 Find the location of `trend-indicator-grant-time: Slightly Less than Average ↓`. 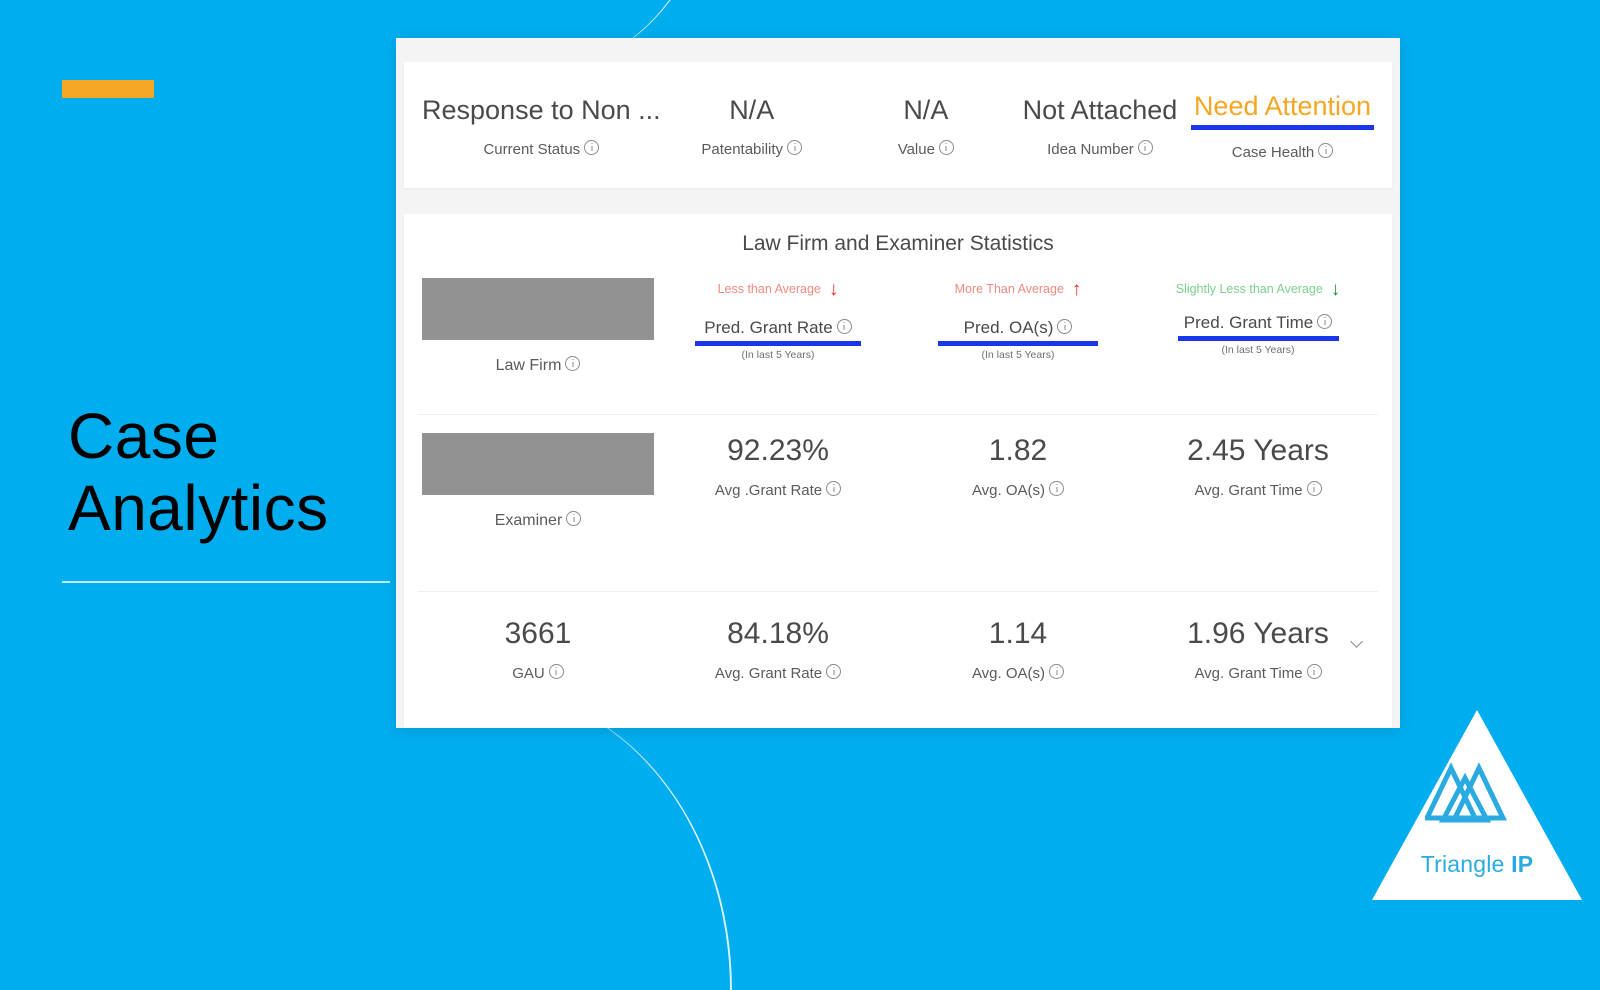

trend-indicator-grant-time: Slightly Less than Average ↓ is located at coordinates (1258, 289).